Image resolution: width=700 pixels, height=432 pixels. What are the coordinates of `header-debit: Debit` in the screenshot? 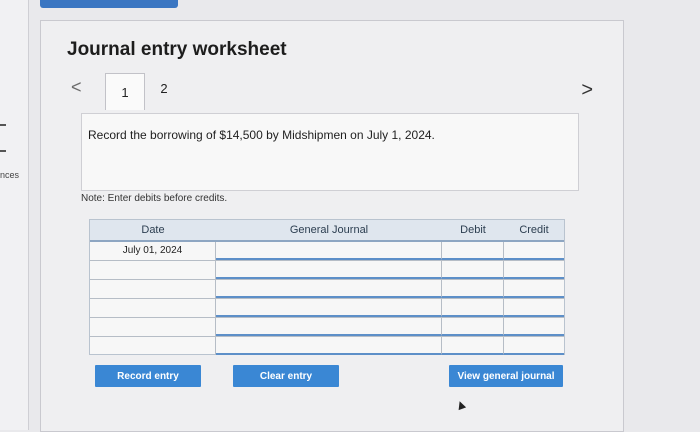 It's located at (473, 230).